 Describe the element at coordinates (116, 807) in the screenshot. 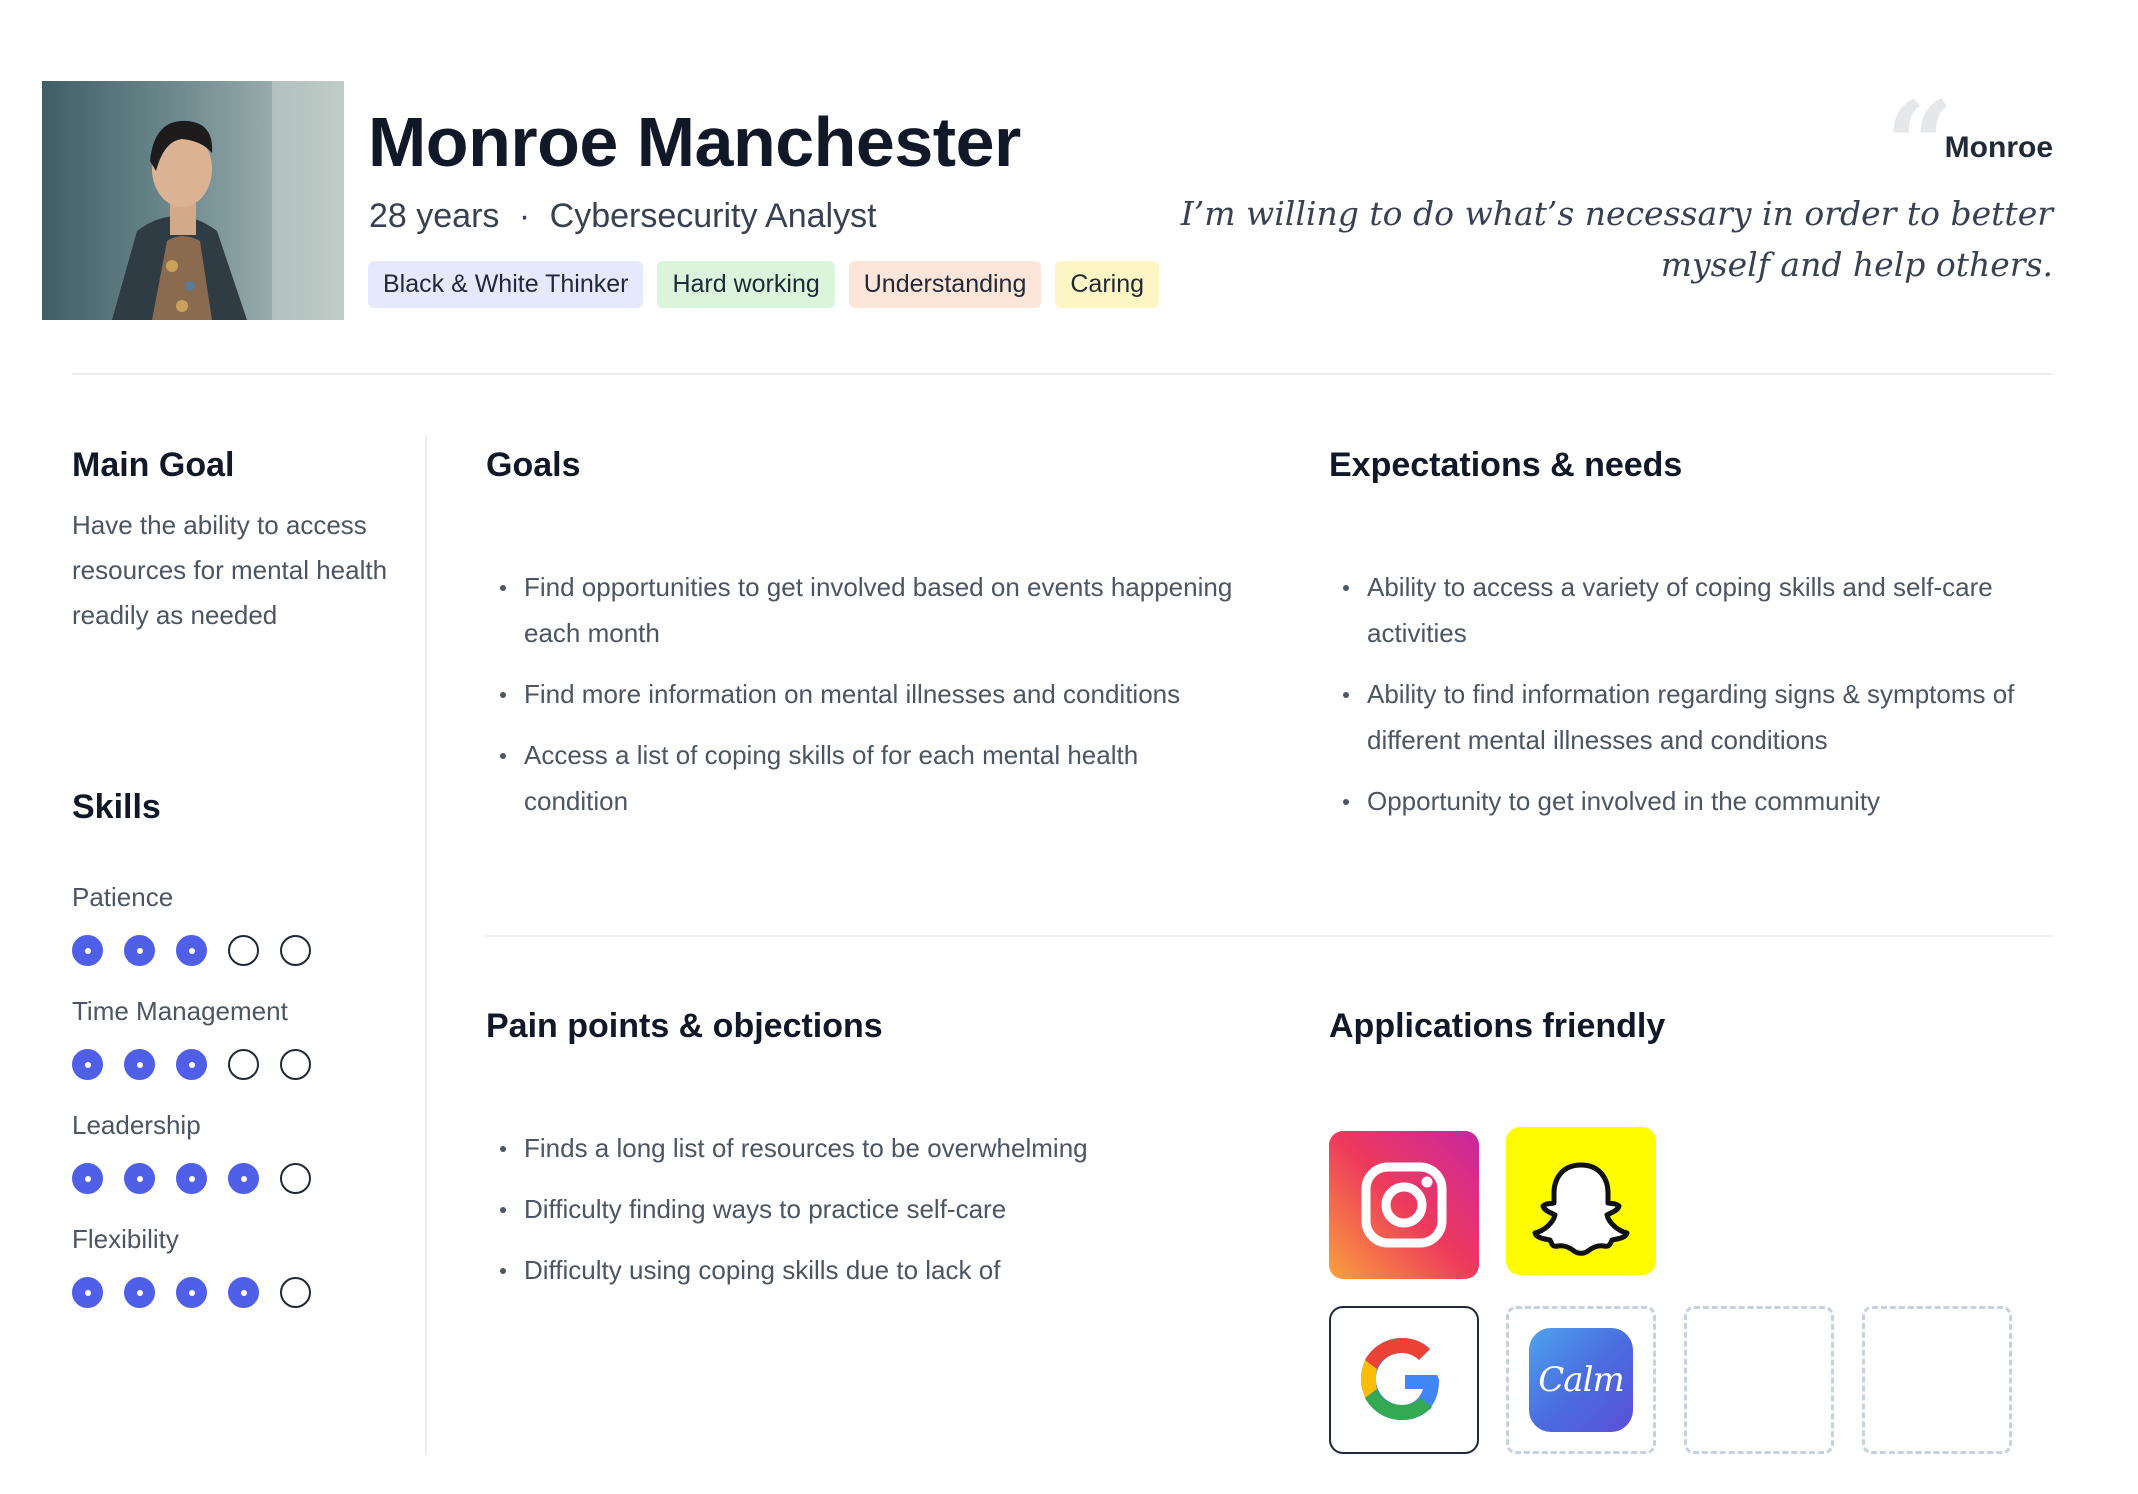

I see `skills-title: Skills` at that location.